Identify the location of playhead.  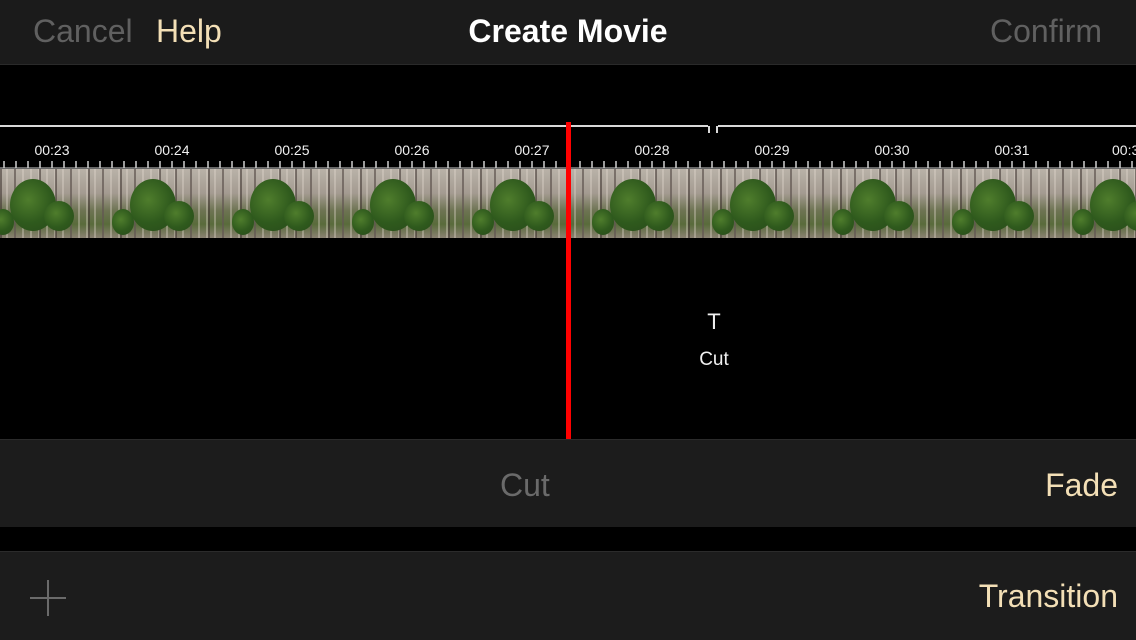
(568, 281).